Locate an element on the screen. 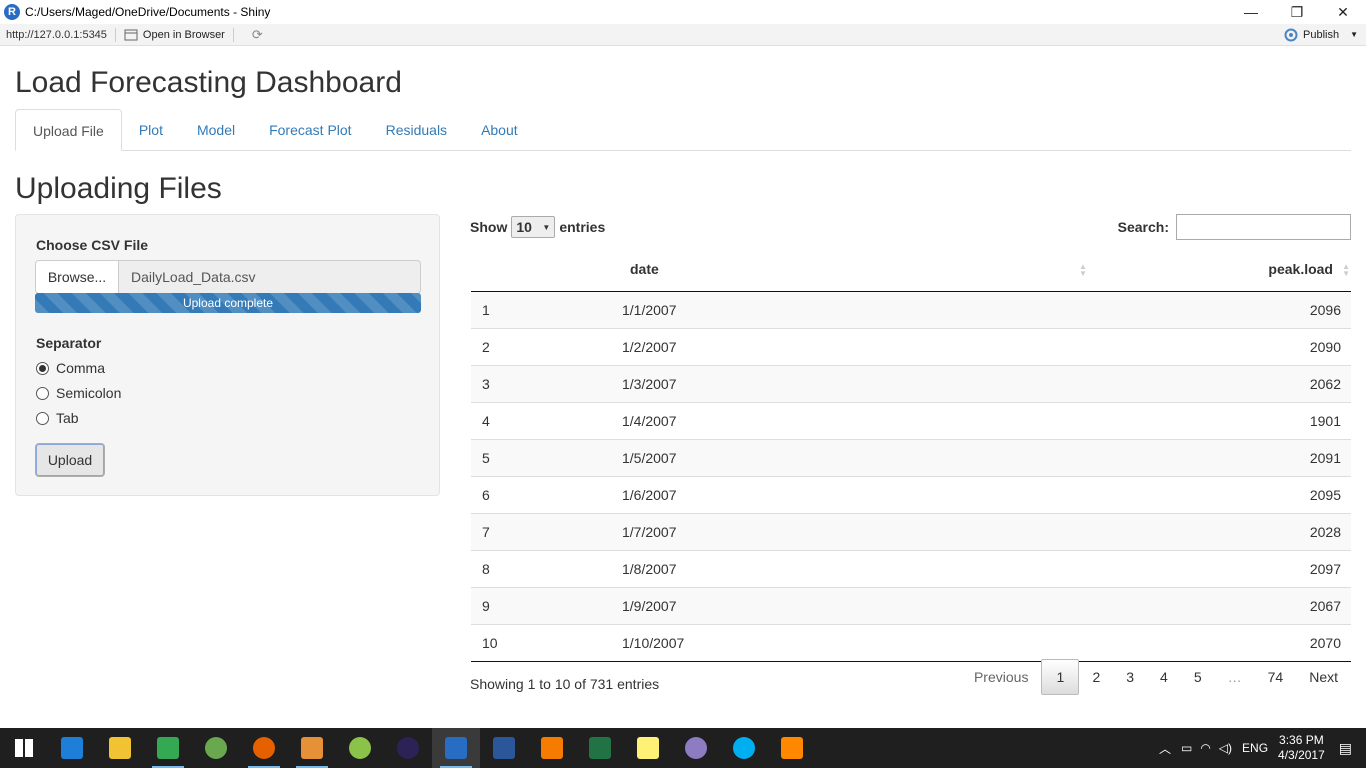  table-row: 2 1/2/2007 2090 is located at coordinates (911, 346).